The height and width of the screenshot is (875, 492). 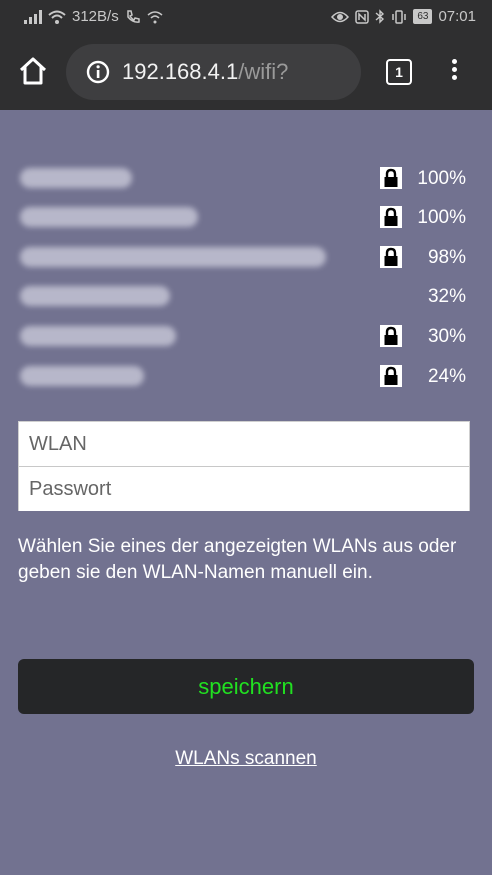 I want to click on credentials-form, so click(x=244, y=466).